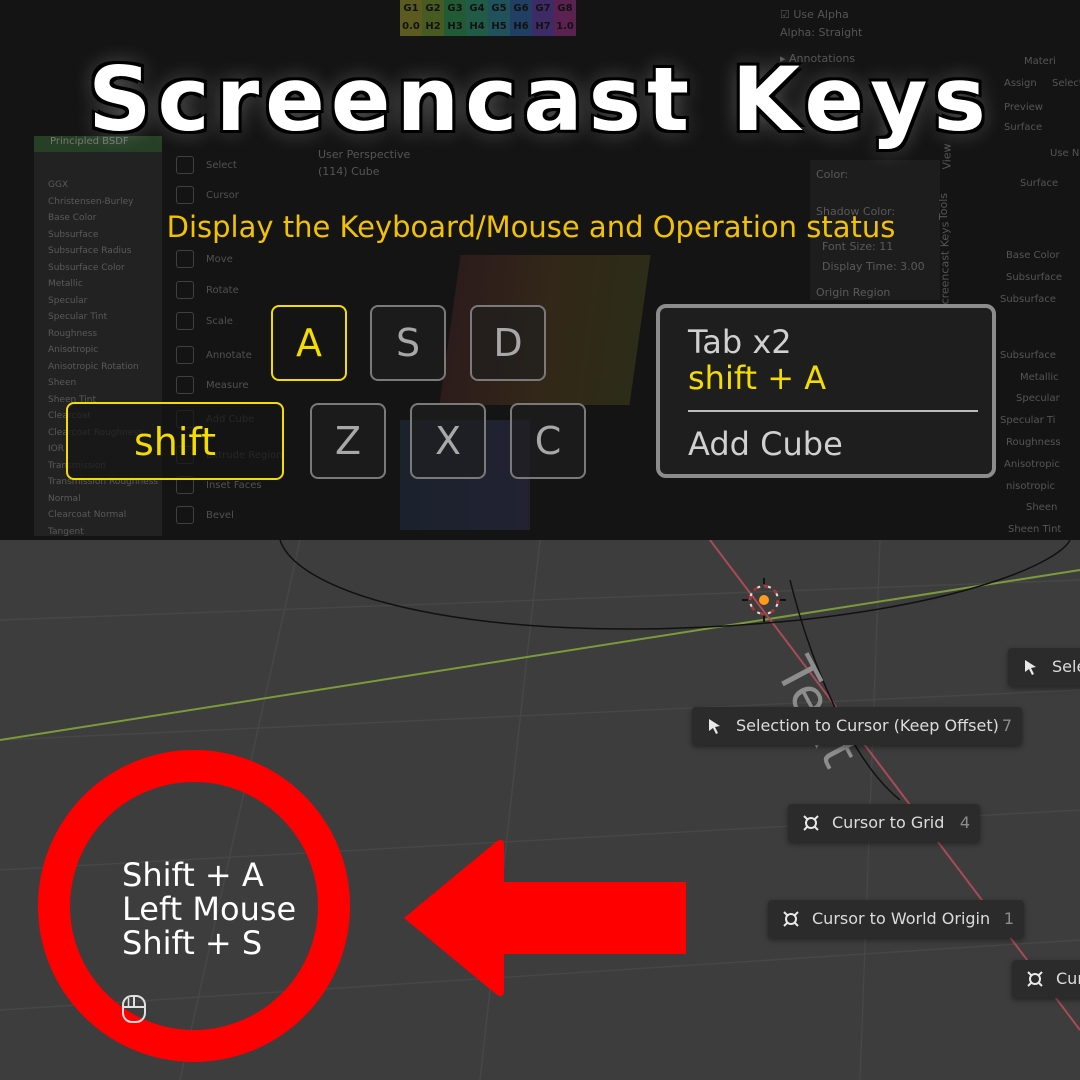 The width and height of the screenshot is (1080, 1080). I want to click on key-z: Z, so click(348, 441).